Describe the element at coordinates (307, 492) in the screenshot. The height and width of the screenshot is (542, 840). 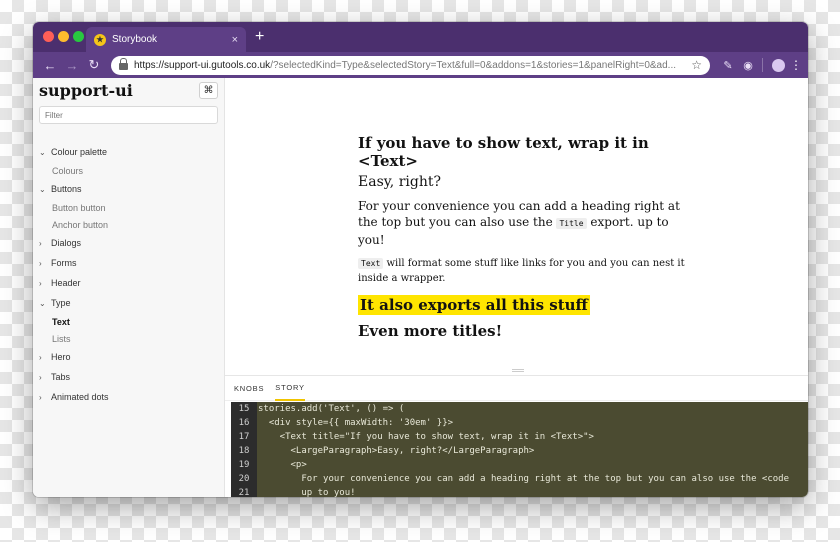
I see `code-text: up to you!` at that location.